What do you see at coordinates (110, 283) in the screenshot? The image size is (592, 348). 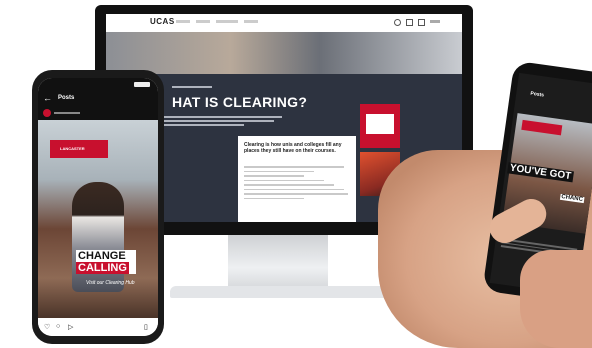 I see `headline-subline: Visit our Clearing Hub` at bounding box center [110, 283].